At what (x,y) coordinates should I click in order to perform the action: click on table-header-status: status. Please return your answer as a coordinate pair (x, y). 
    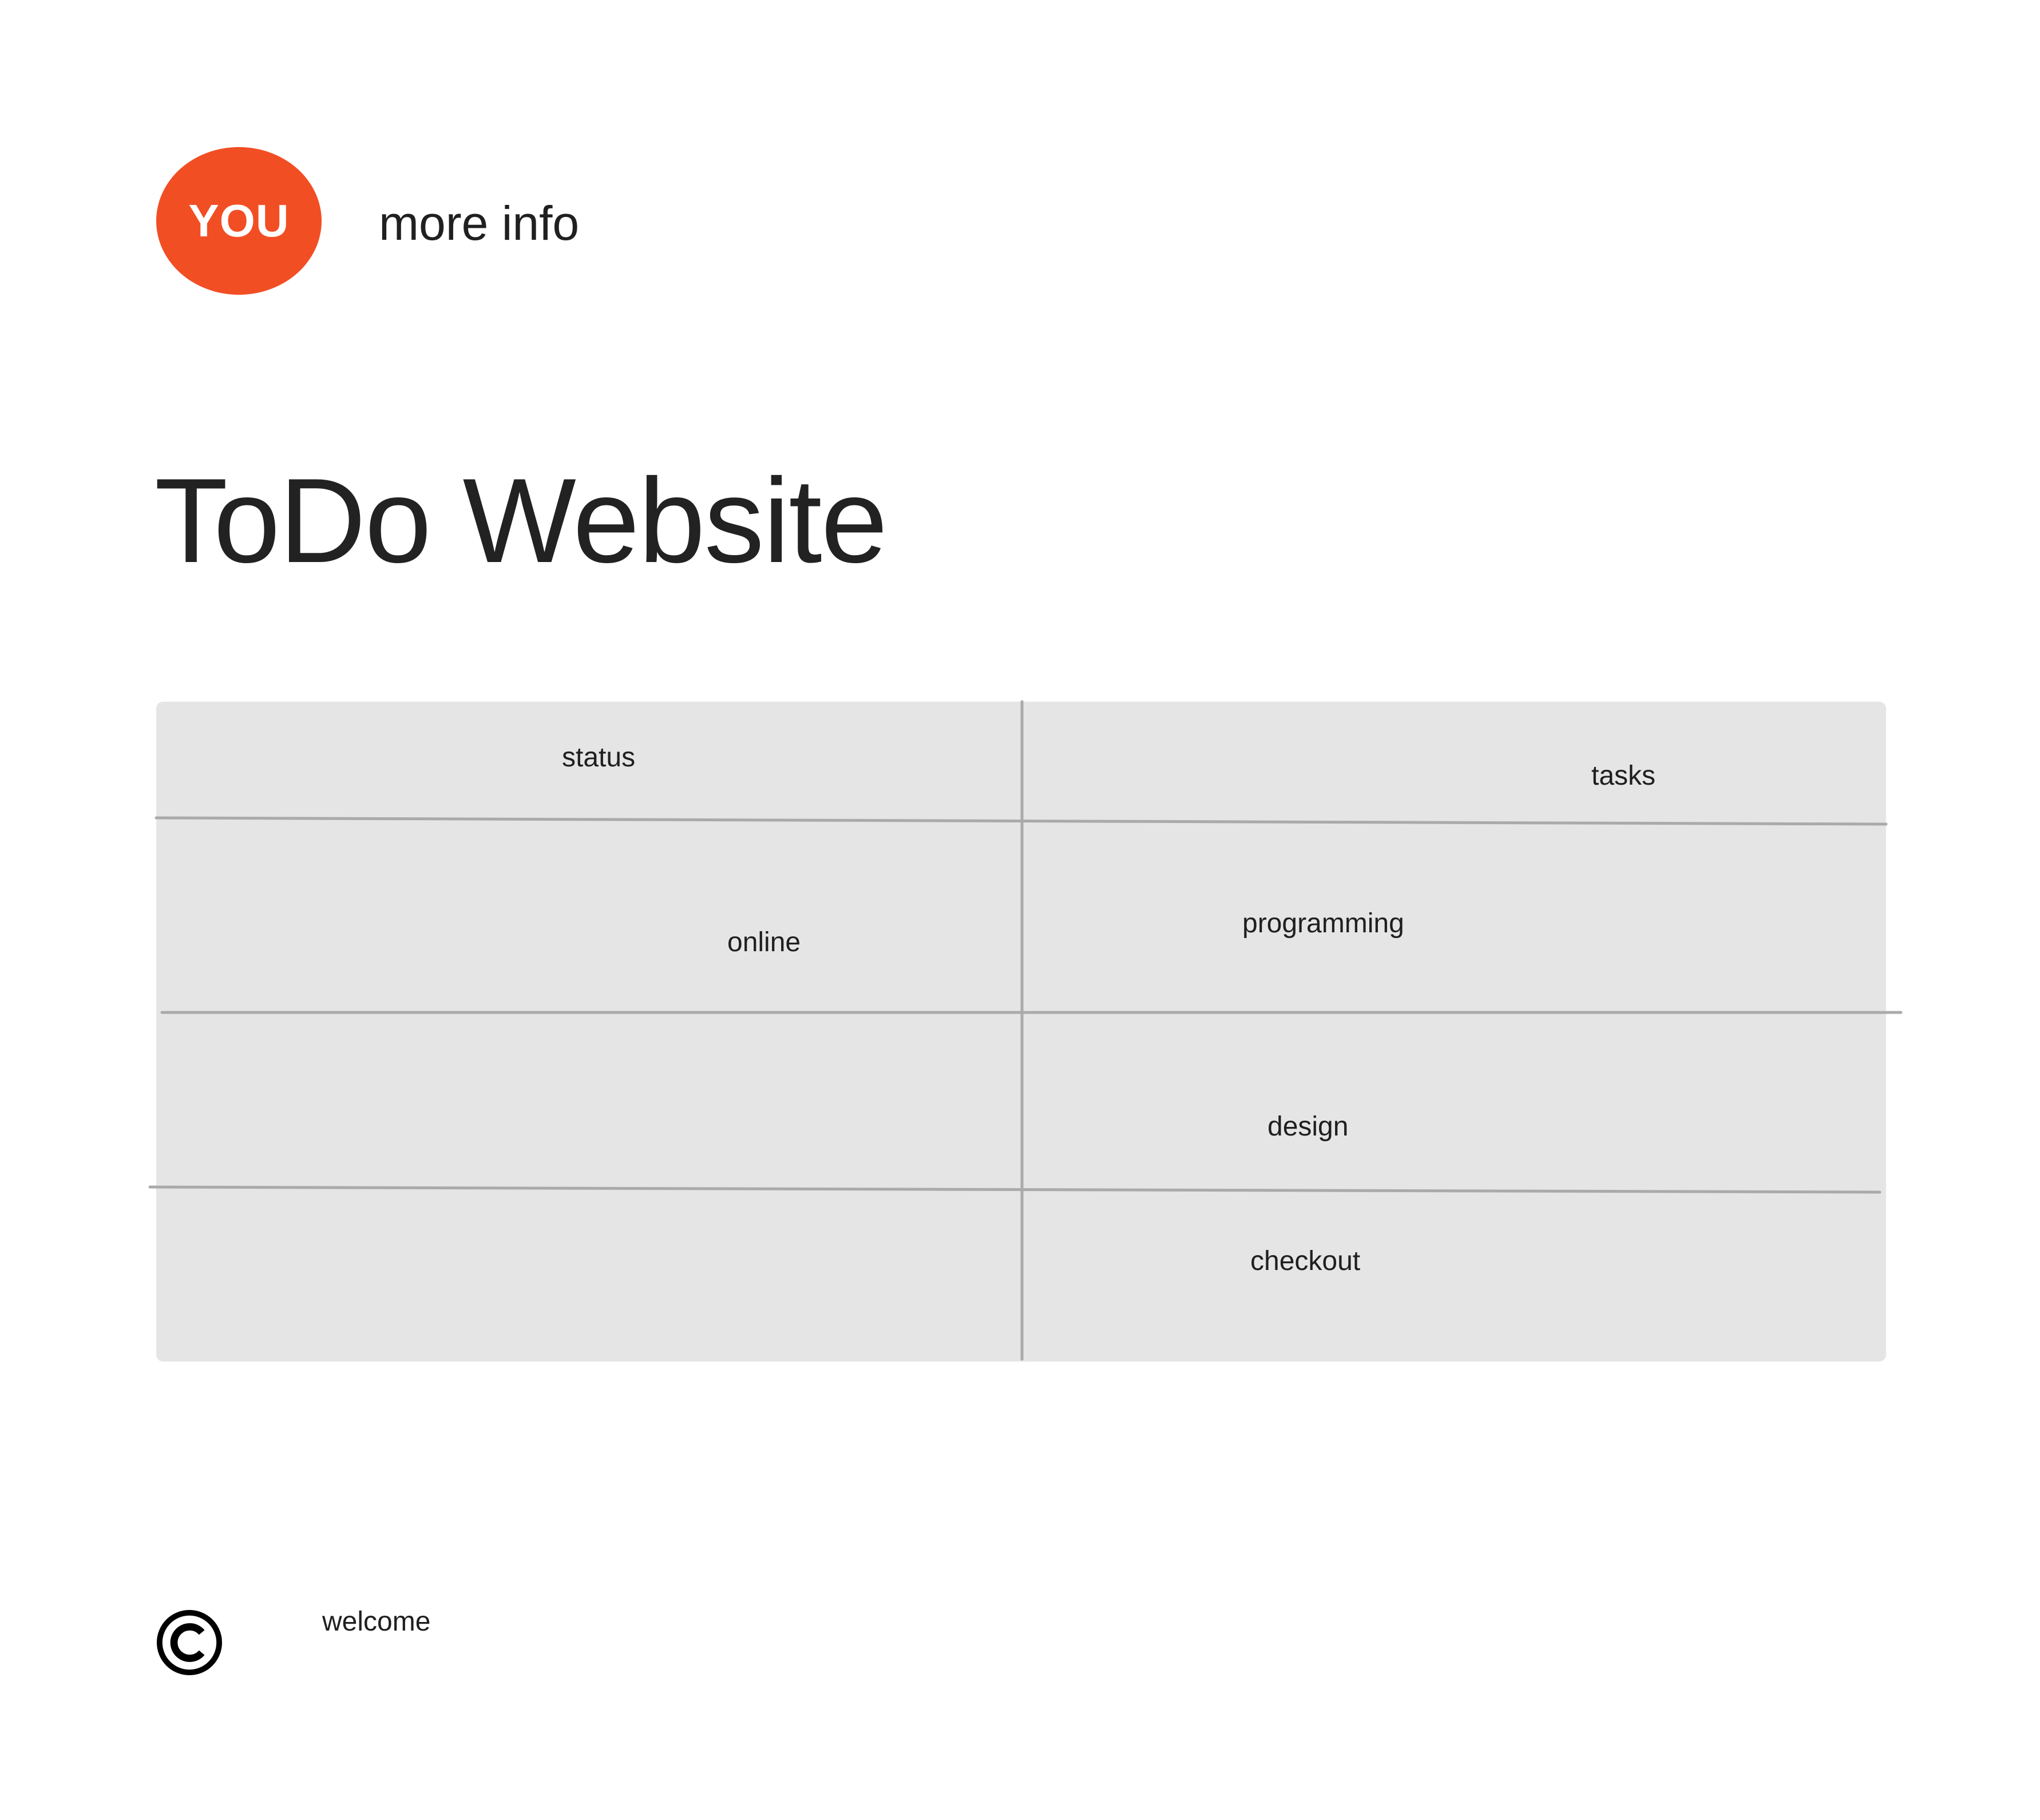
    Looking at the image, I should click on (599, 757).